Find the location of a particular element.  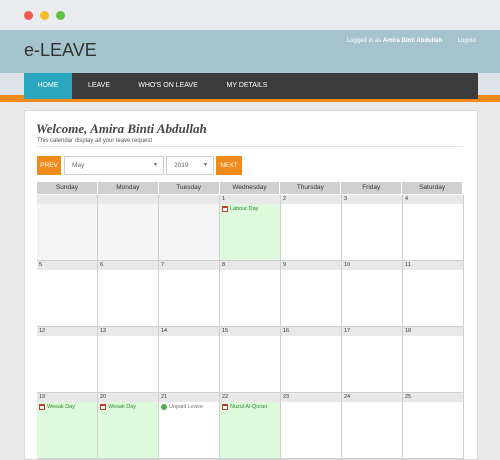

nav-my-details: MY DETAILS is located at coordinates (247, 86).